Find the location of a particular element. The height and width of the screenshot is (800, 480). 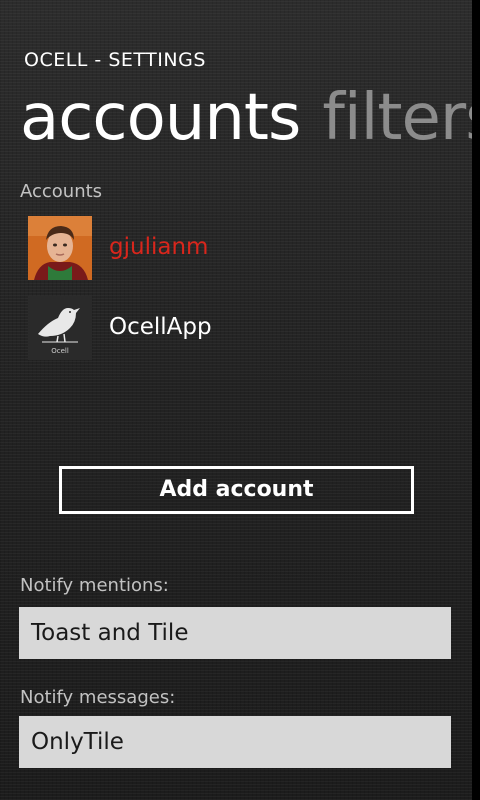

account-name: OcellApp is located at coordinates (160, 327).